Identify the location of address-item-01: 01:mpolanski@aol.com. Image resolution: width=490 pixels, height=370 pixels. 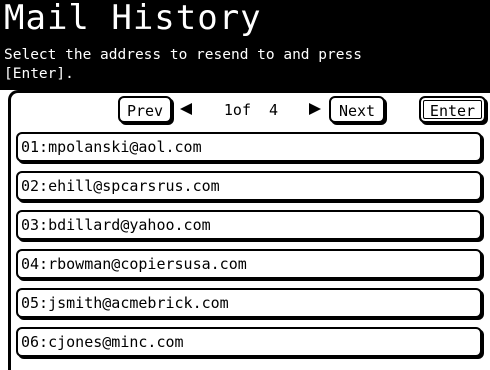
(249, 147).